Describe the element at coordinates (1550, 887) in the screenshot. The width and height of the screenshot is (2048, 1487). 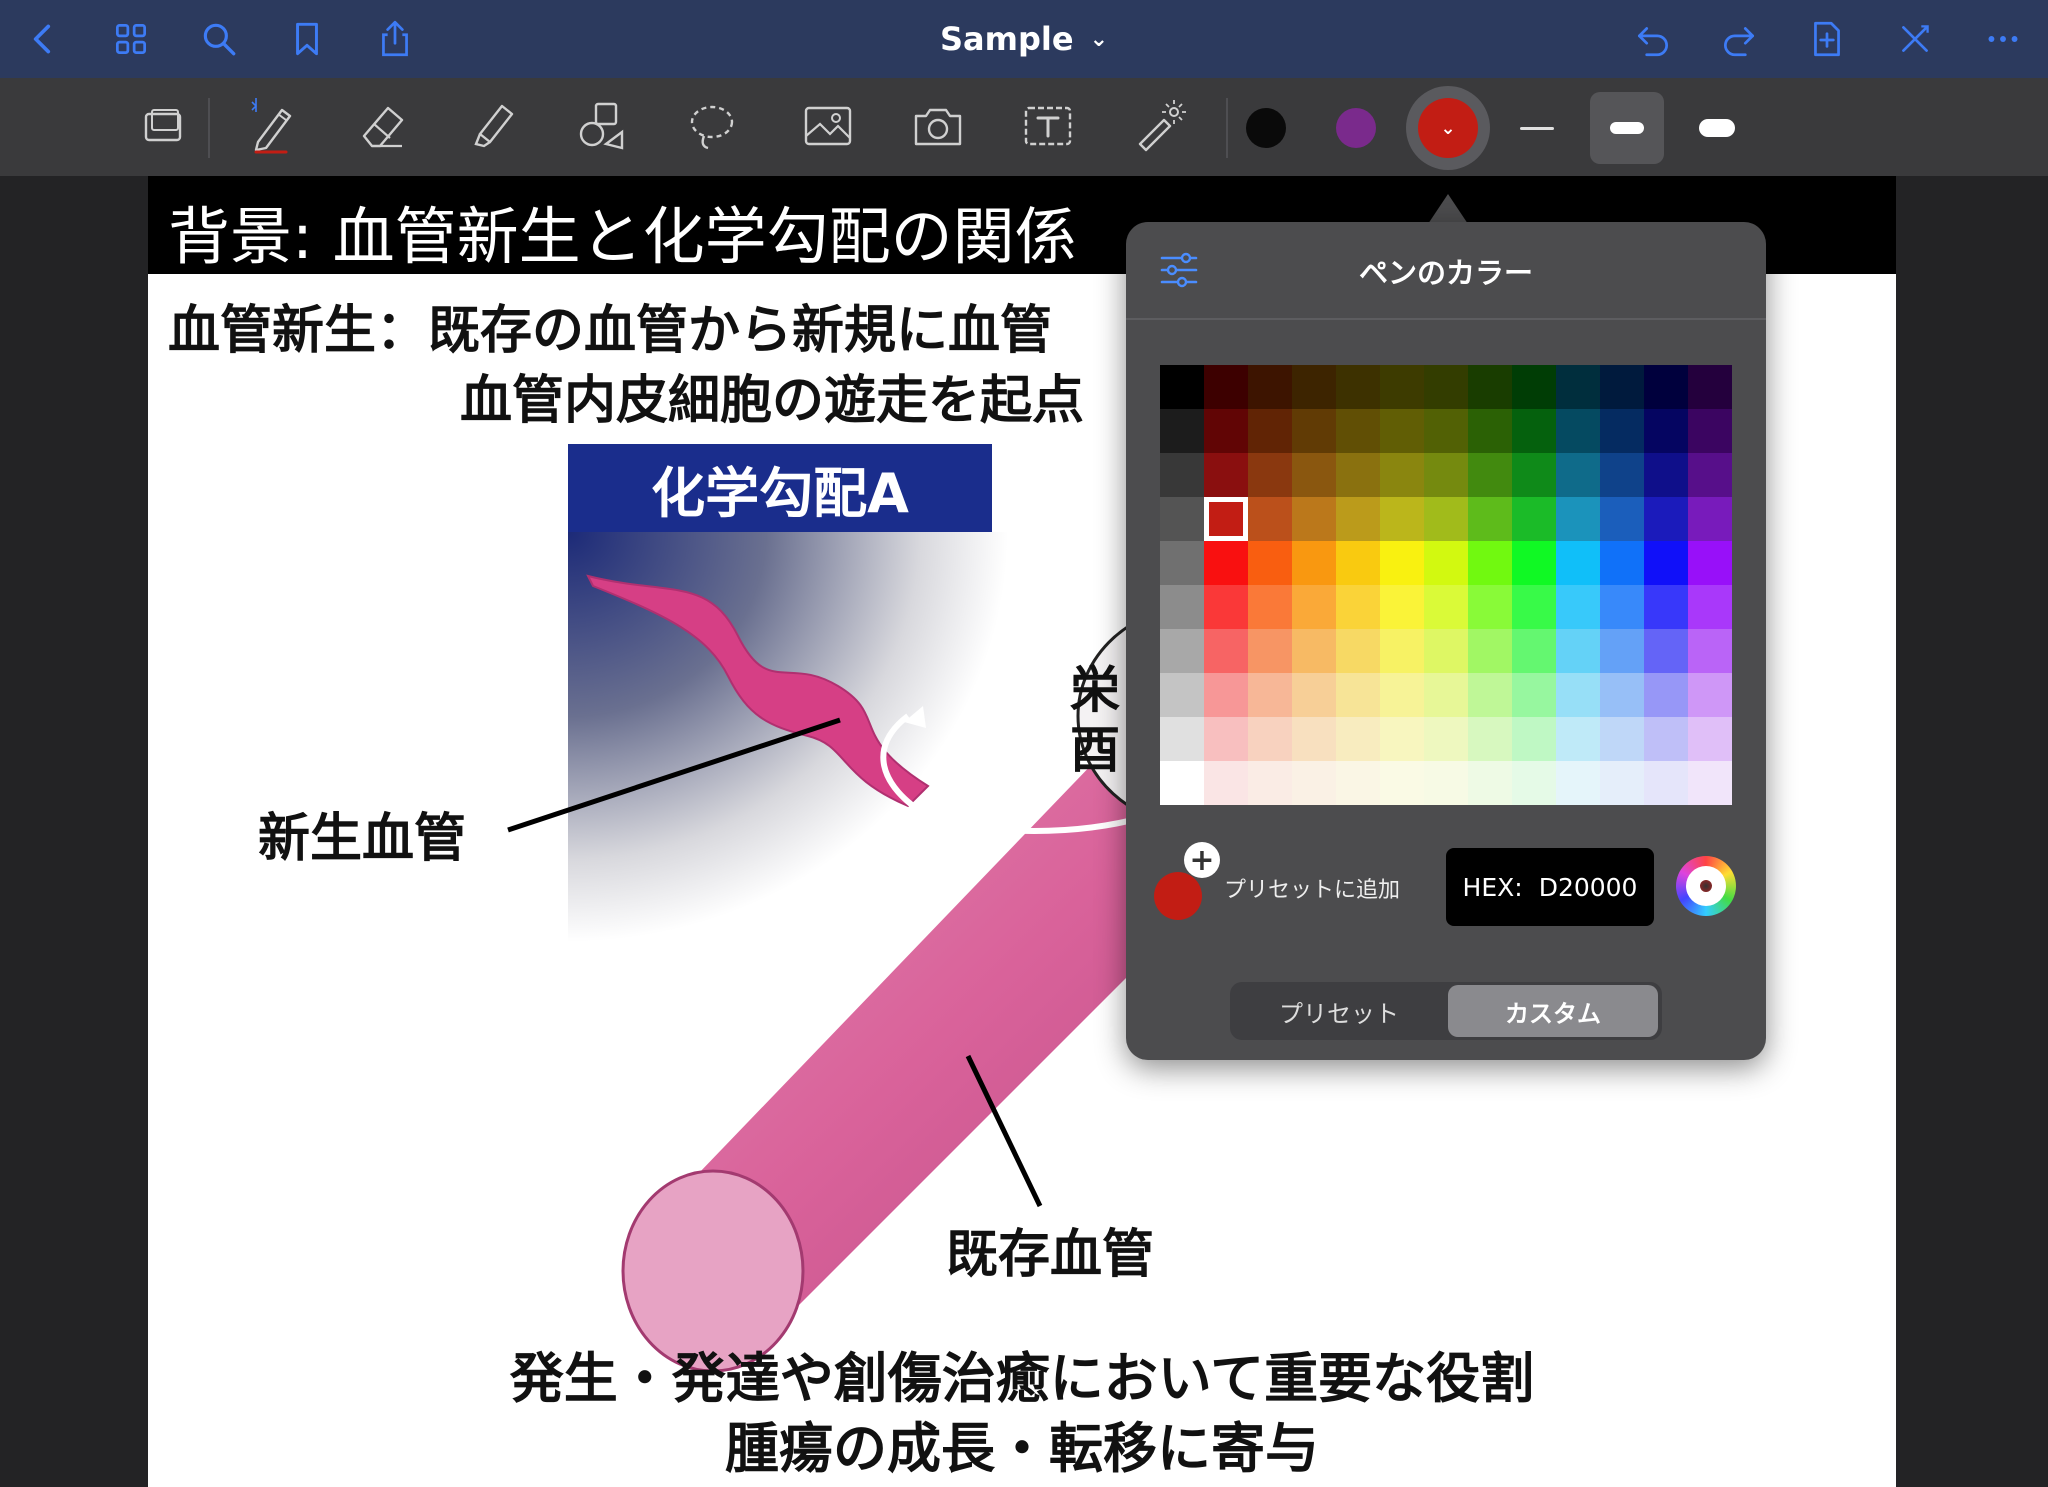
I see `hex-input-field: HEX: D20000` at that location.